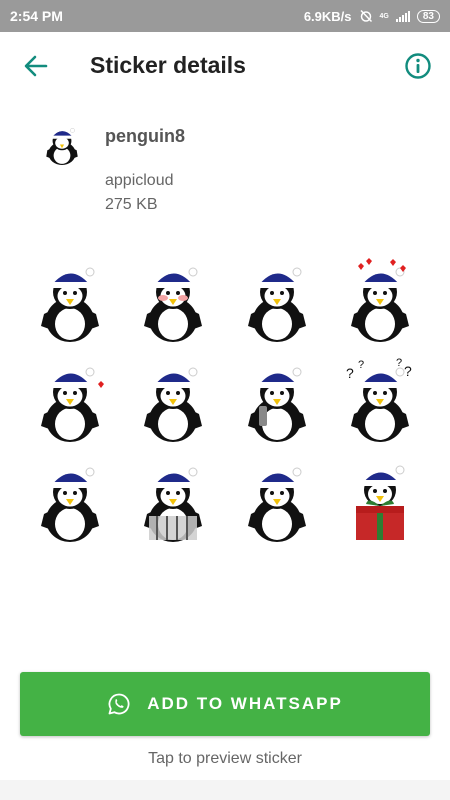 The height and width of the screenshot is (800, 450). I want to click on battery-level: 83, so click(428, 16).